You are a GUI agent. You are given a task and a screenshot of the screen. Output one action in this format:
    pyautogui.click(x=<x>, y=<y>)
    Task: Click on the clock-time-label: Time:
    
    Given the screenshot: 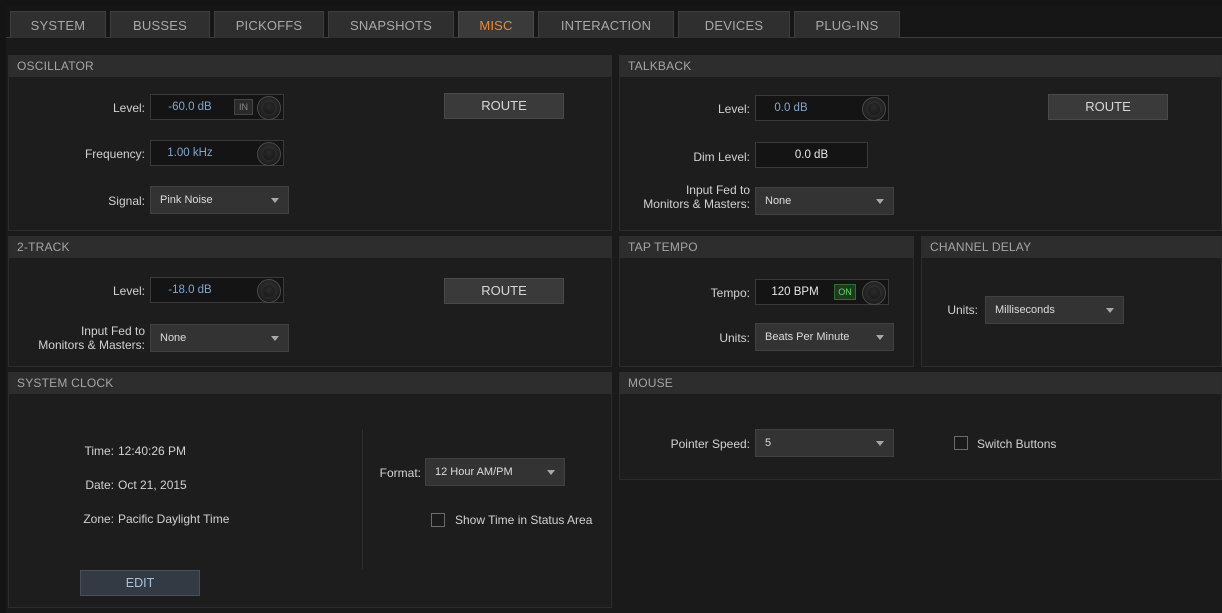 What is the action you would take?
    pyautogui.click(x=99, y=451)
    